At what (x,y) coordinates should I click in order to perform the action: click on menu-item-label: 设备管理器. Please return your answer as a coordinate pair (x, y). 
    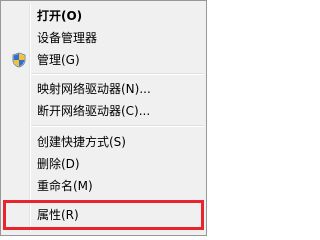
    Looking at the image, I should click on (67, 38).